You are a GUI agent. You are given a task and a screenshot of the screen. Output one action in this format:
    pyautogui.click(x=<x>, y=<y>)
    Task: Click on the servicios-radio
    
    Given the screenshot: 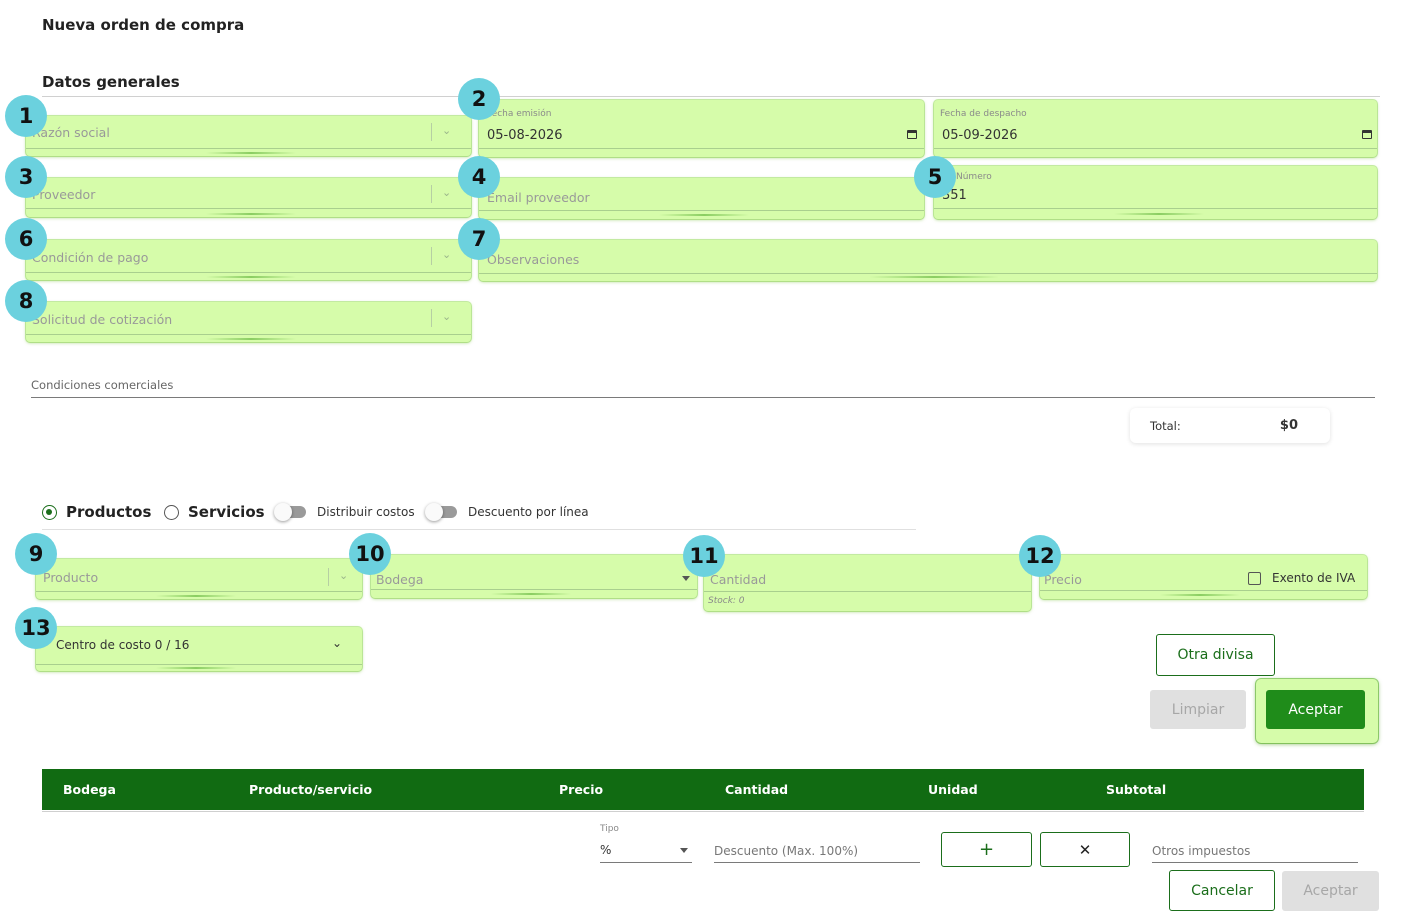 What is the action you would take?
    pyautogui.click(x=171, y=512)
    